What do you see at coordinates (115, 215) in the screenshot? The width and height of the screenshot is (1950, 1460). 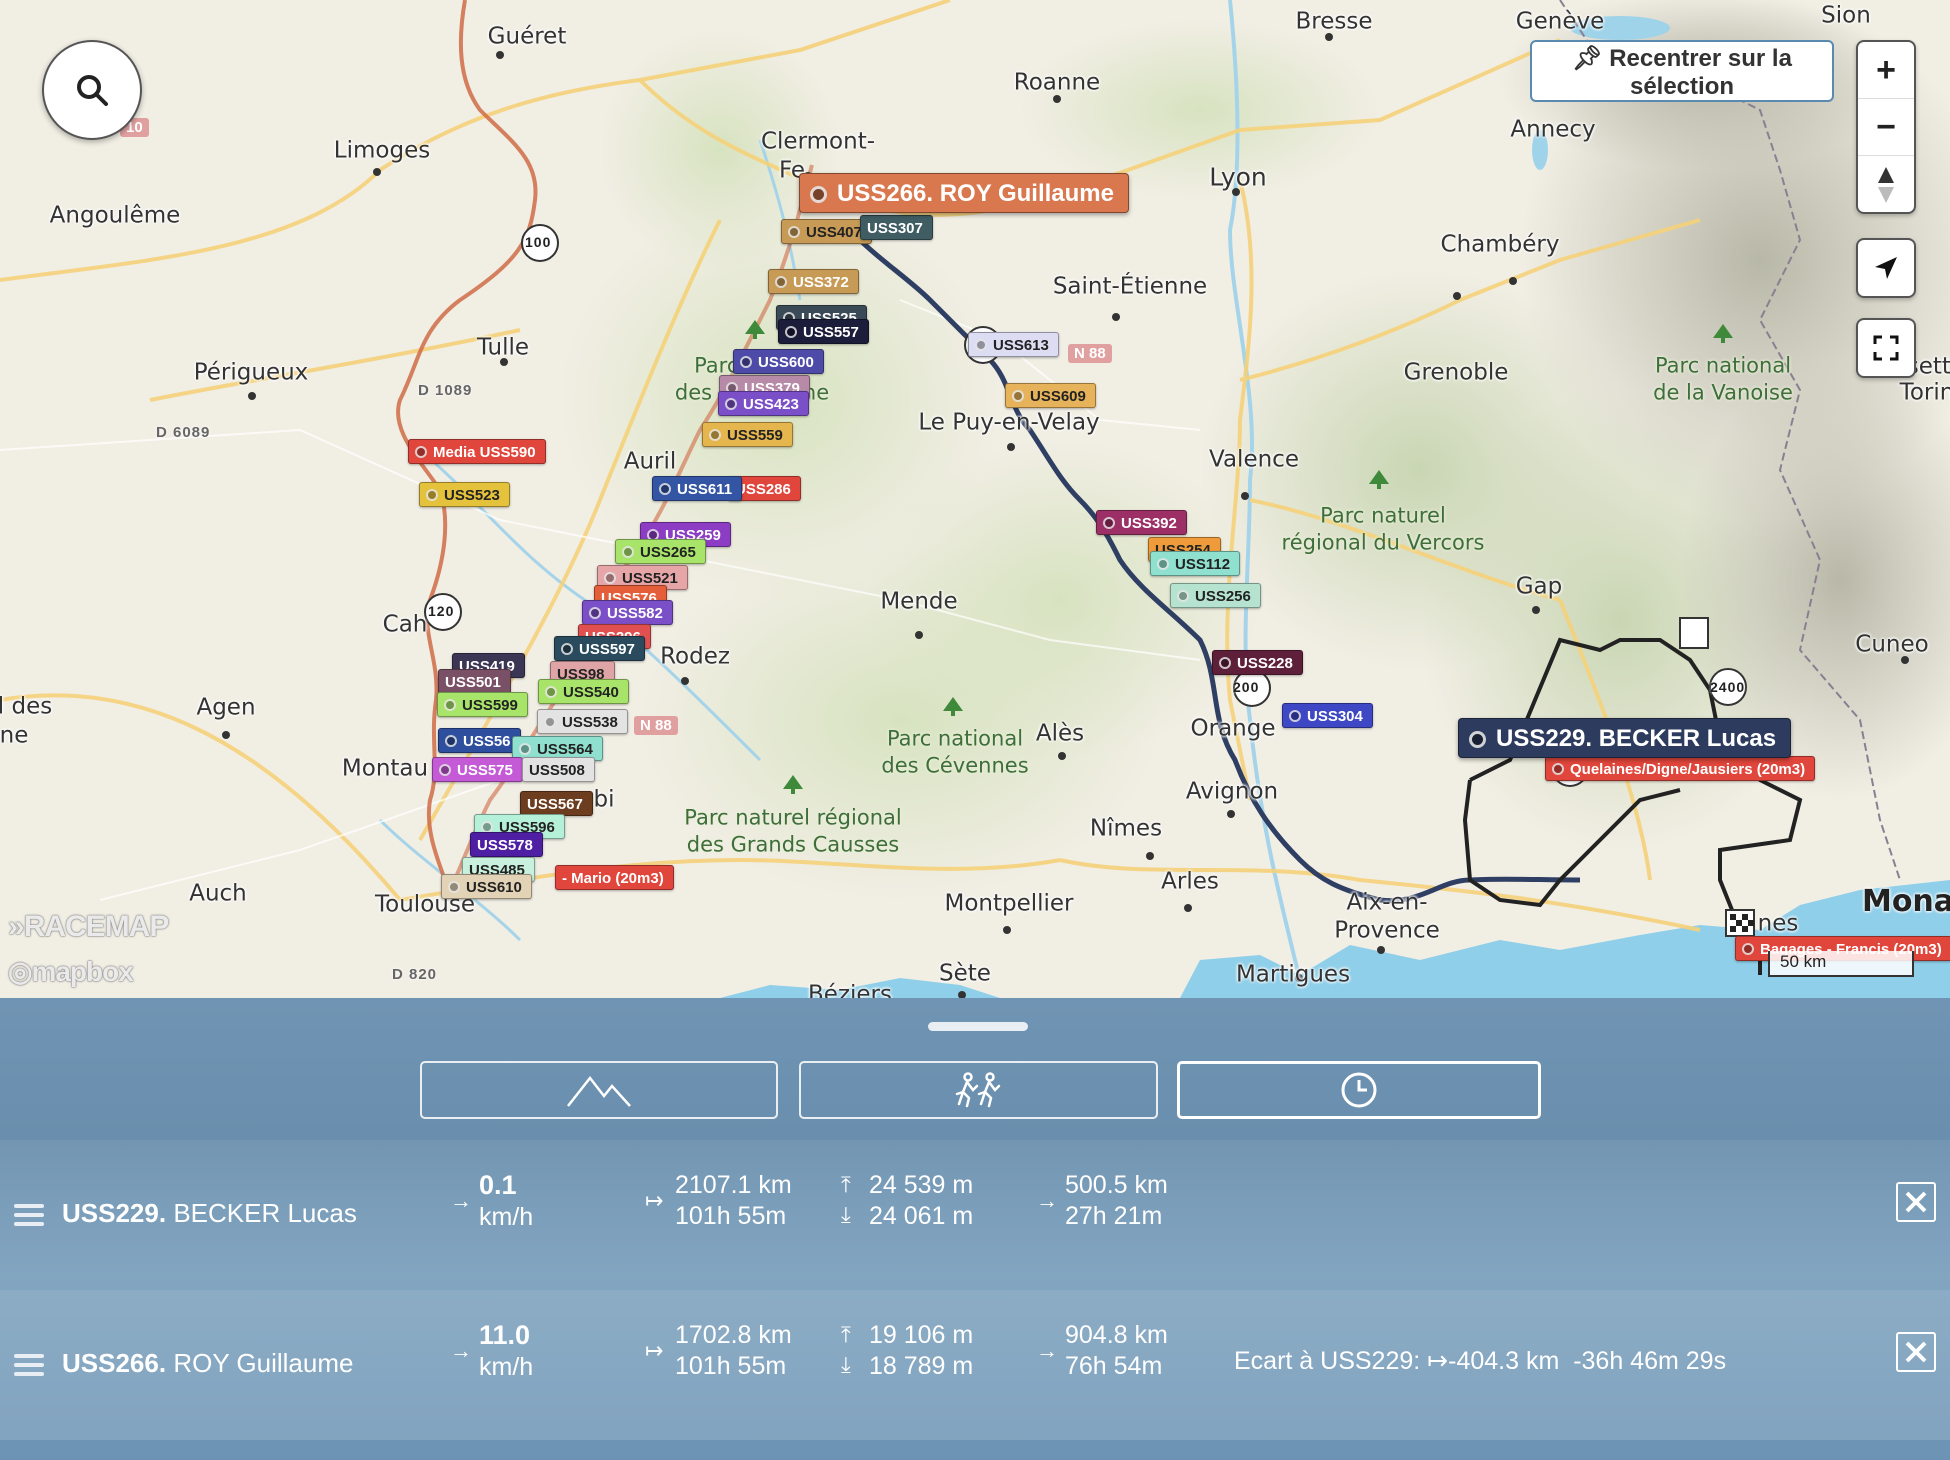 I see `city-angouleme: Angoulême` at bounding box center [115, 215].